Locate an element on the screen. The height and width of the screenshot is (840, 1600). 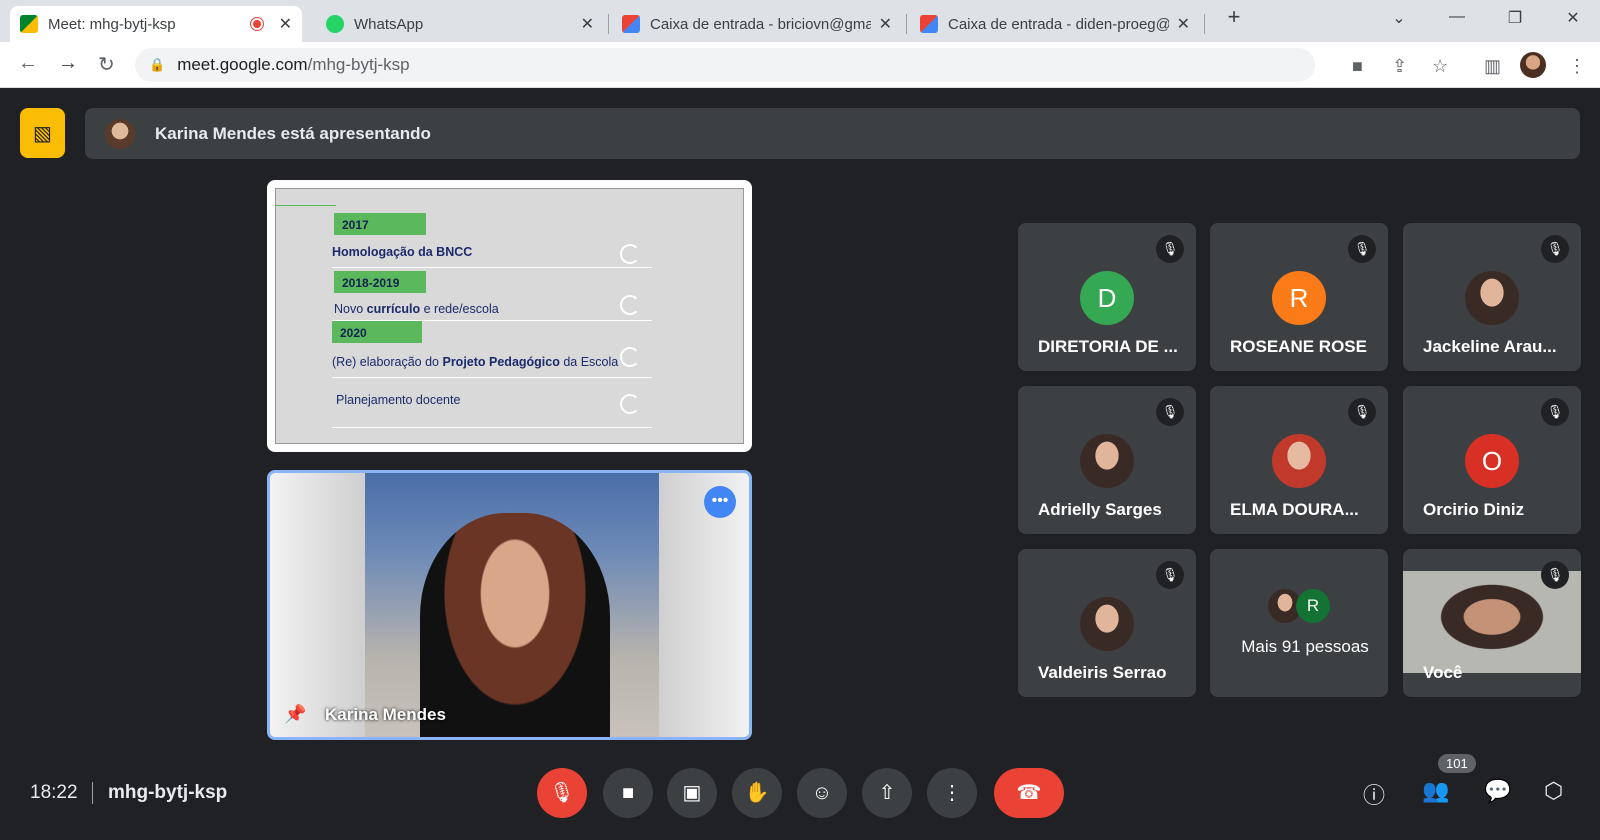
url-path: /mhg-bytj-ksp is located at coordinates (358, 64).